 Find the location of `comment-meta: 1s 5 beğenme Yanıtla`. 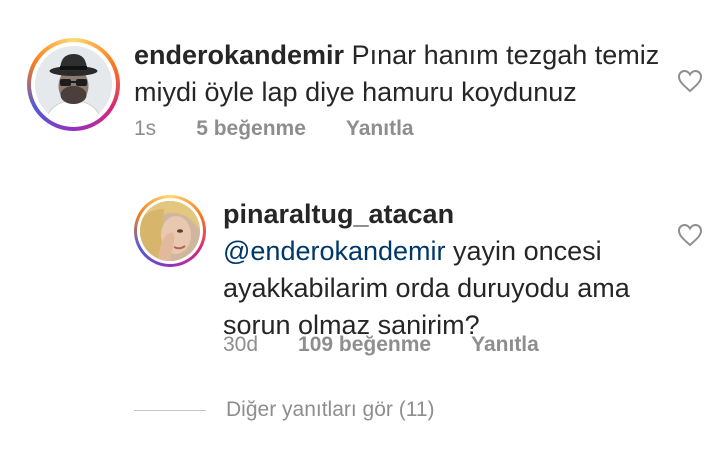

comment-meta: 1s 5 beğenme Yanıtla is located at coordinates (274, 129).